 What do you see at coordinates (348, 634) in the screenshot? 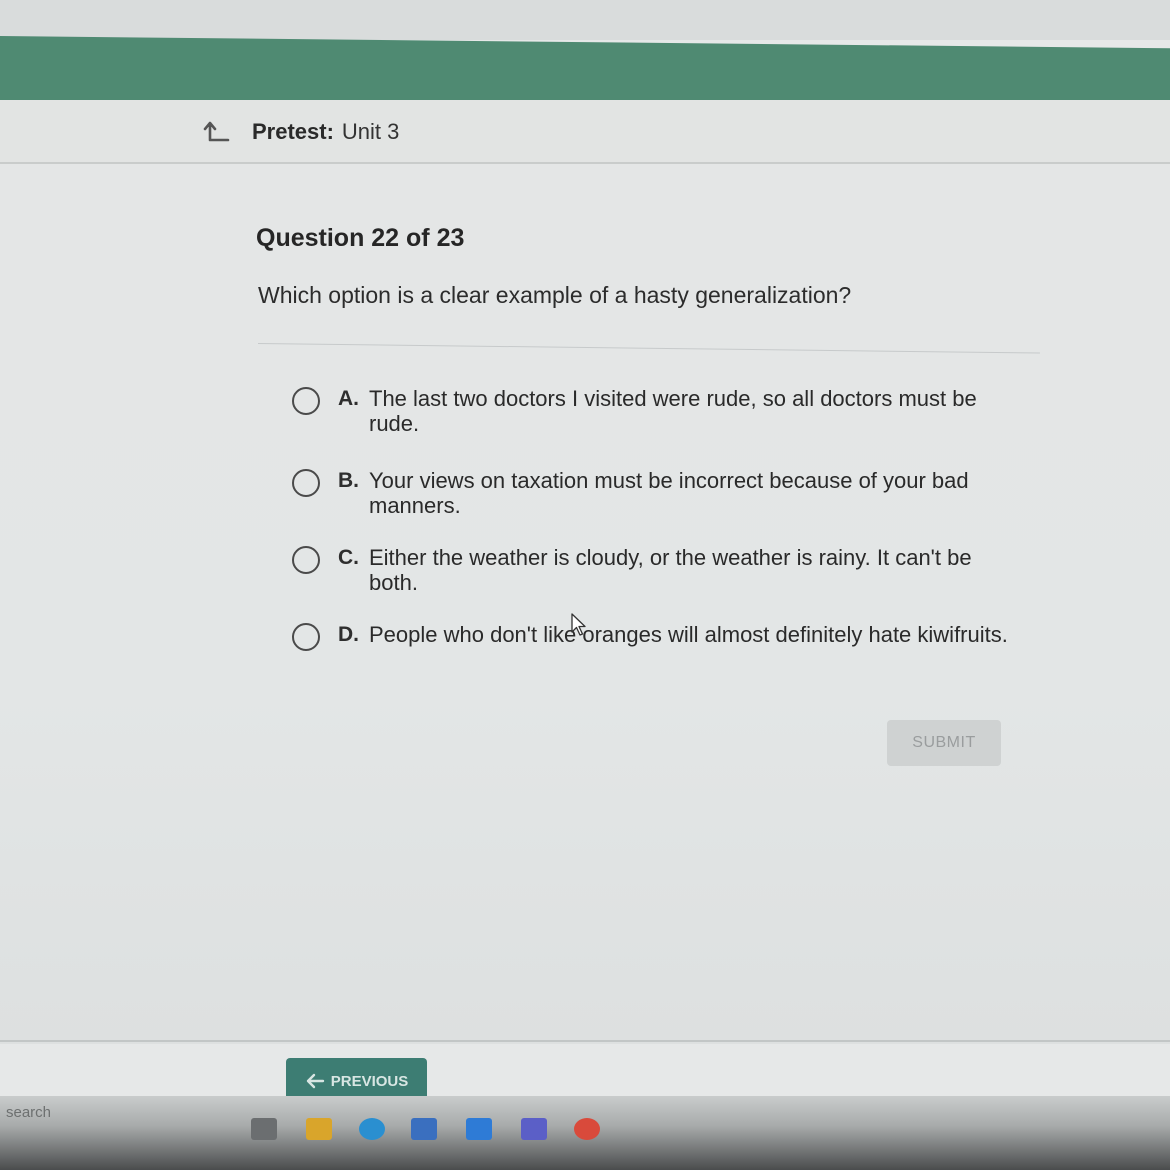
I see `option-letter: D.` at bounding box center [348, 634].